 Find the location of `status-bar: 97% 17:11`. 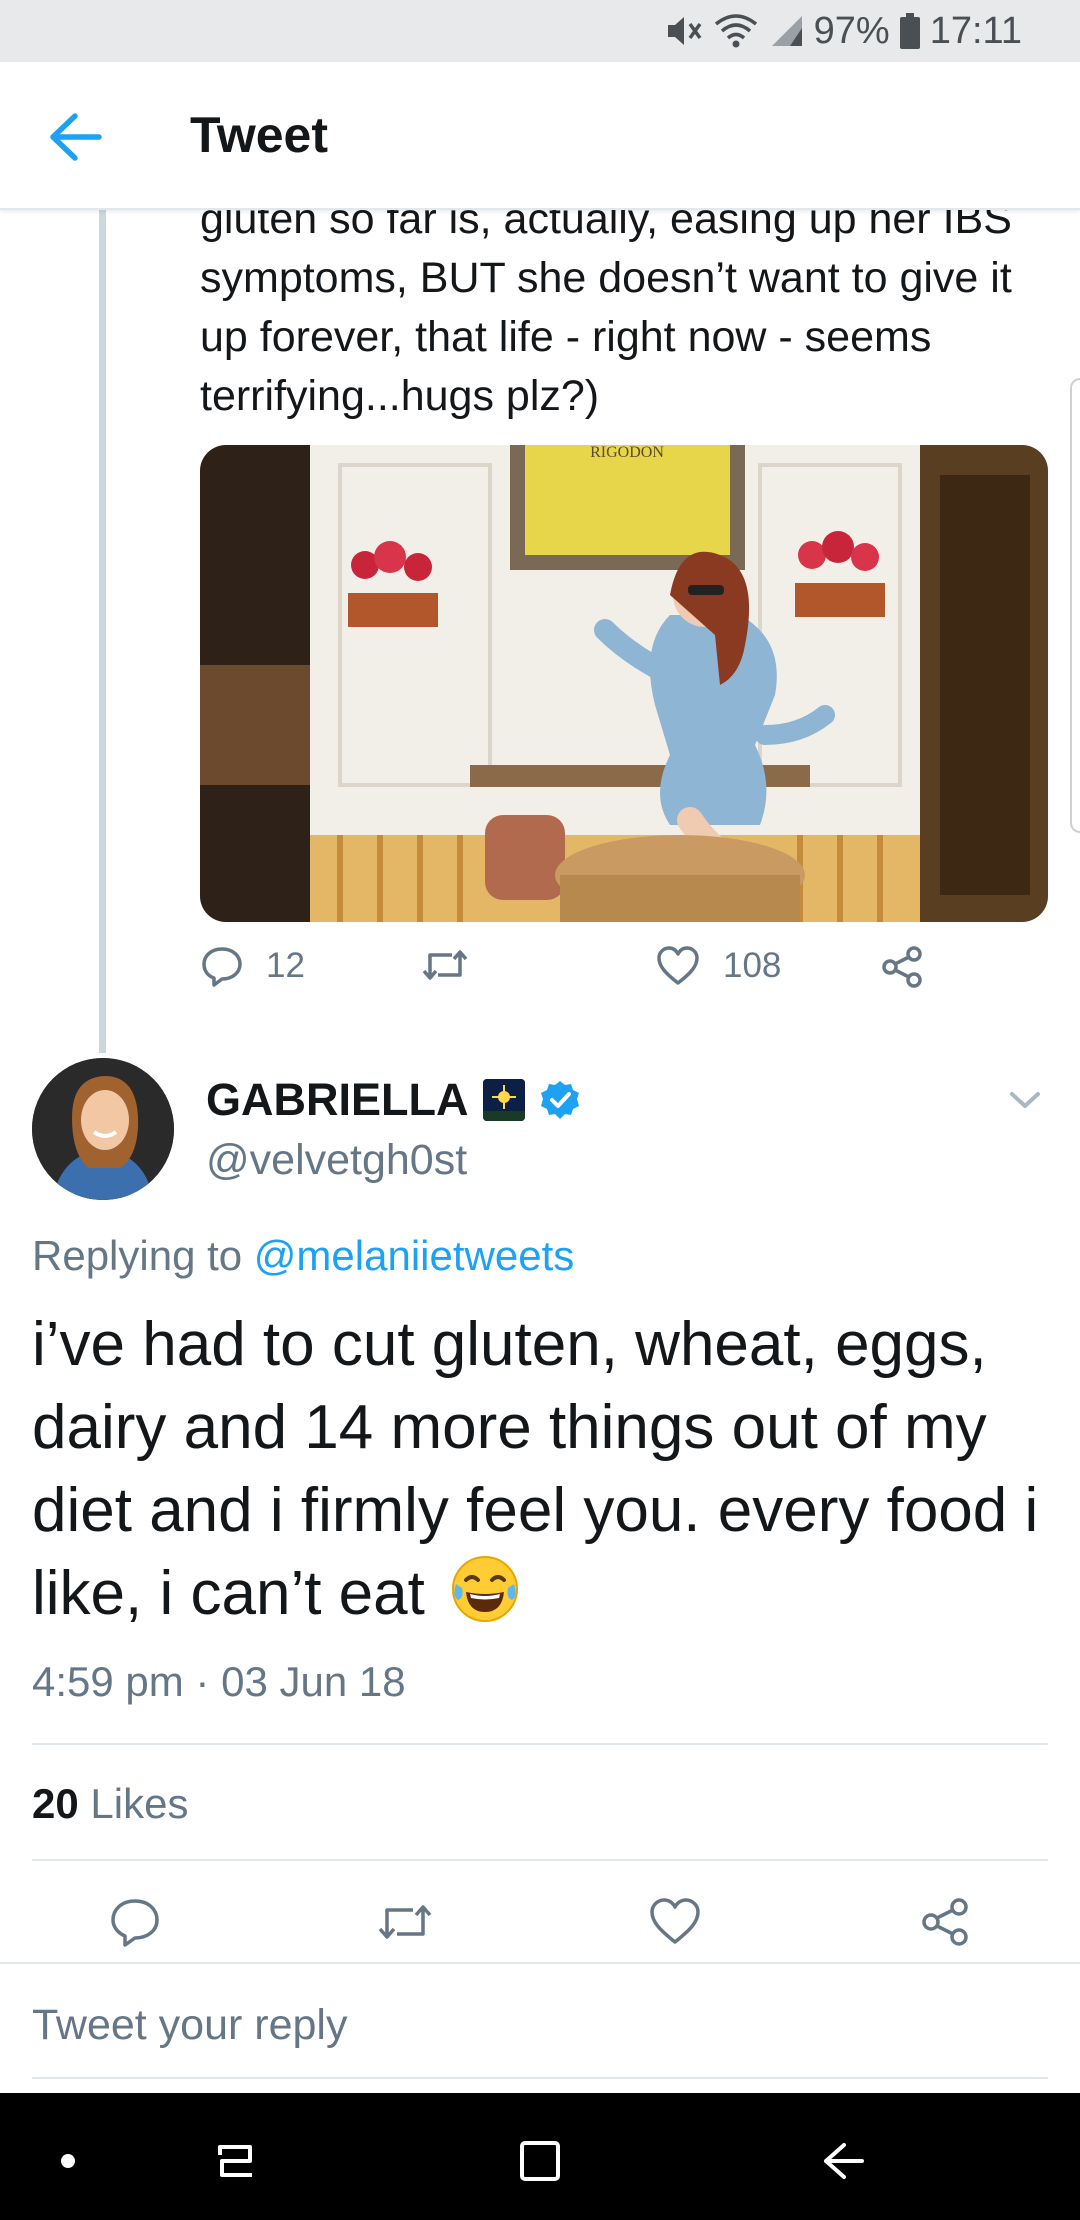

status-bar: 97% 17:11 is located at coordinates (540, 31).